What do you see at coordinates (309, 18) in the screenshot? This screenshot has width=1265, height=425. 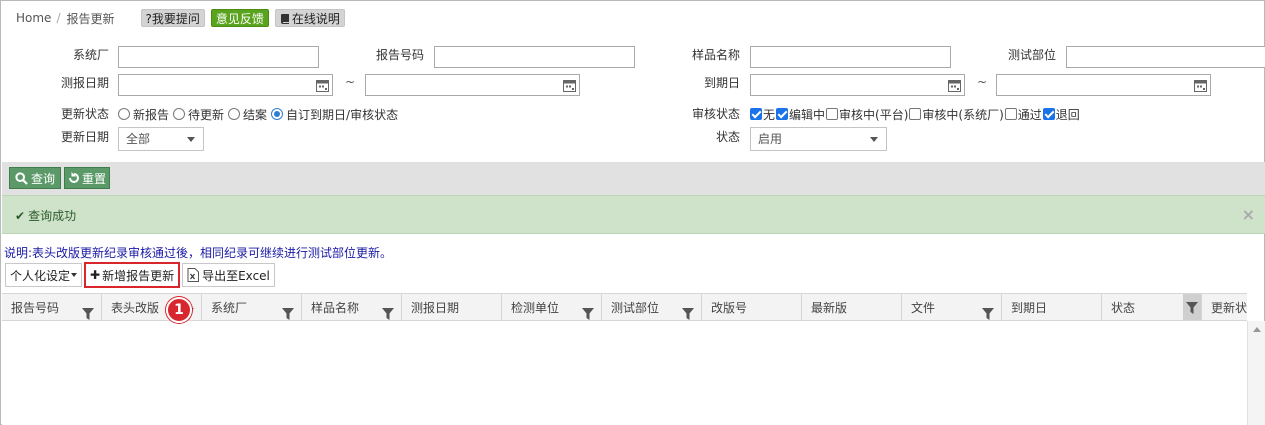 I see `online-help-button: 在线说明` at bounding box center [309, 18].